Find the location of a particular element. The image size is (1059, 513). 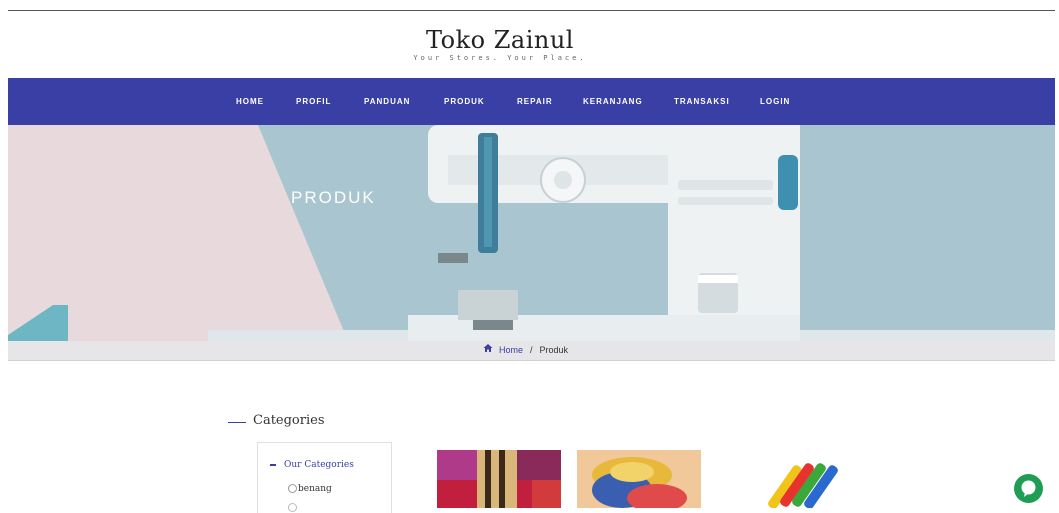

nav-repair: REPAIR is located at coordinates (535, 101).